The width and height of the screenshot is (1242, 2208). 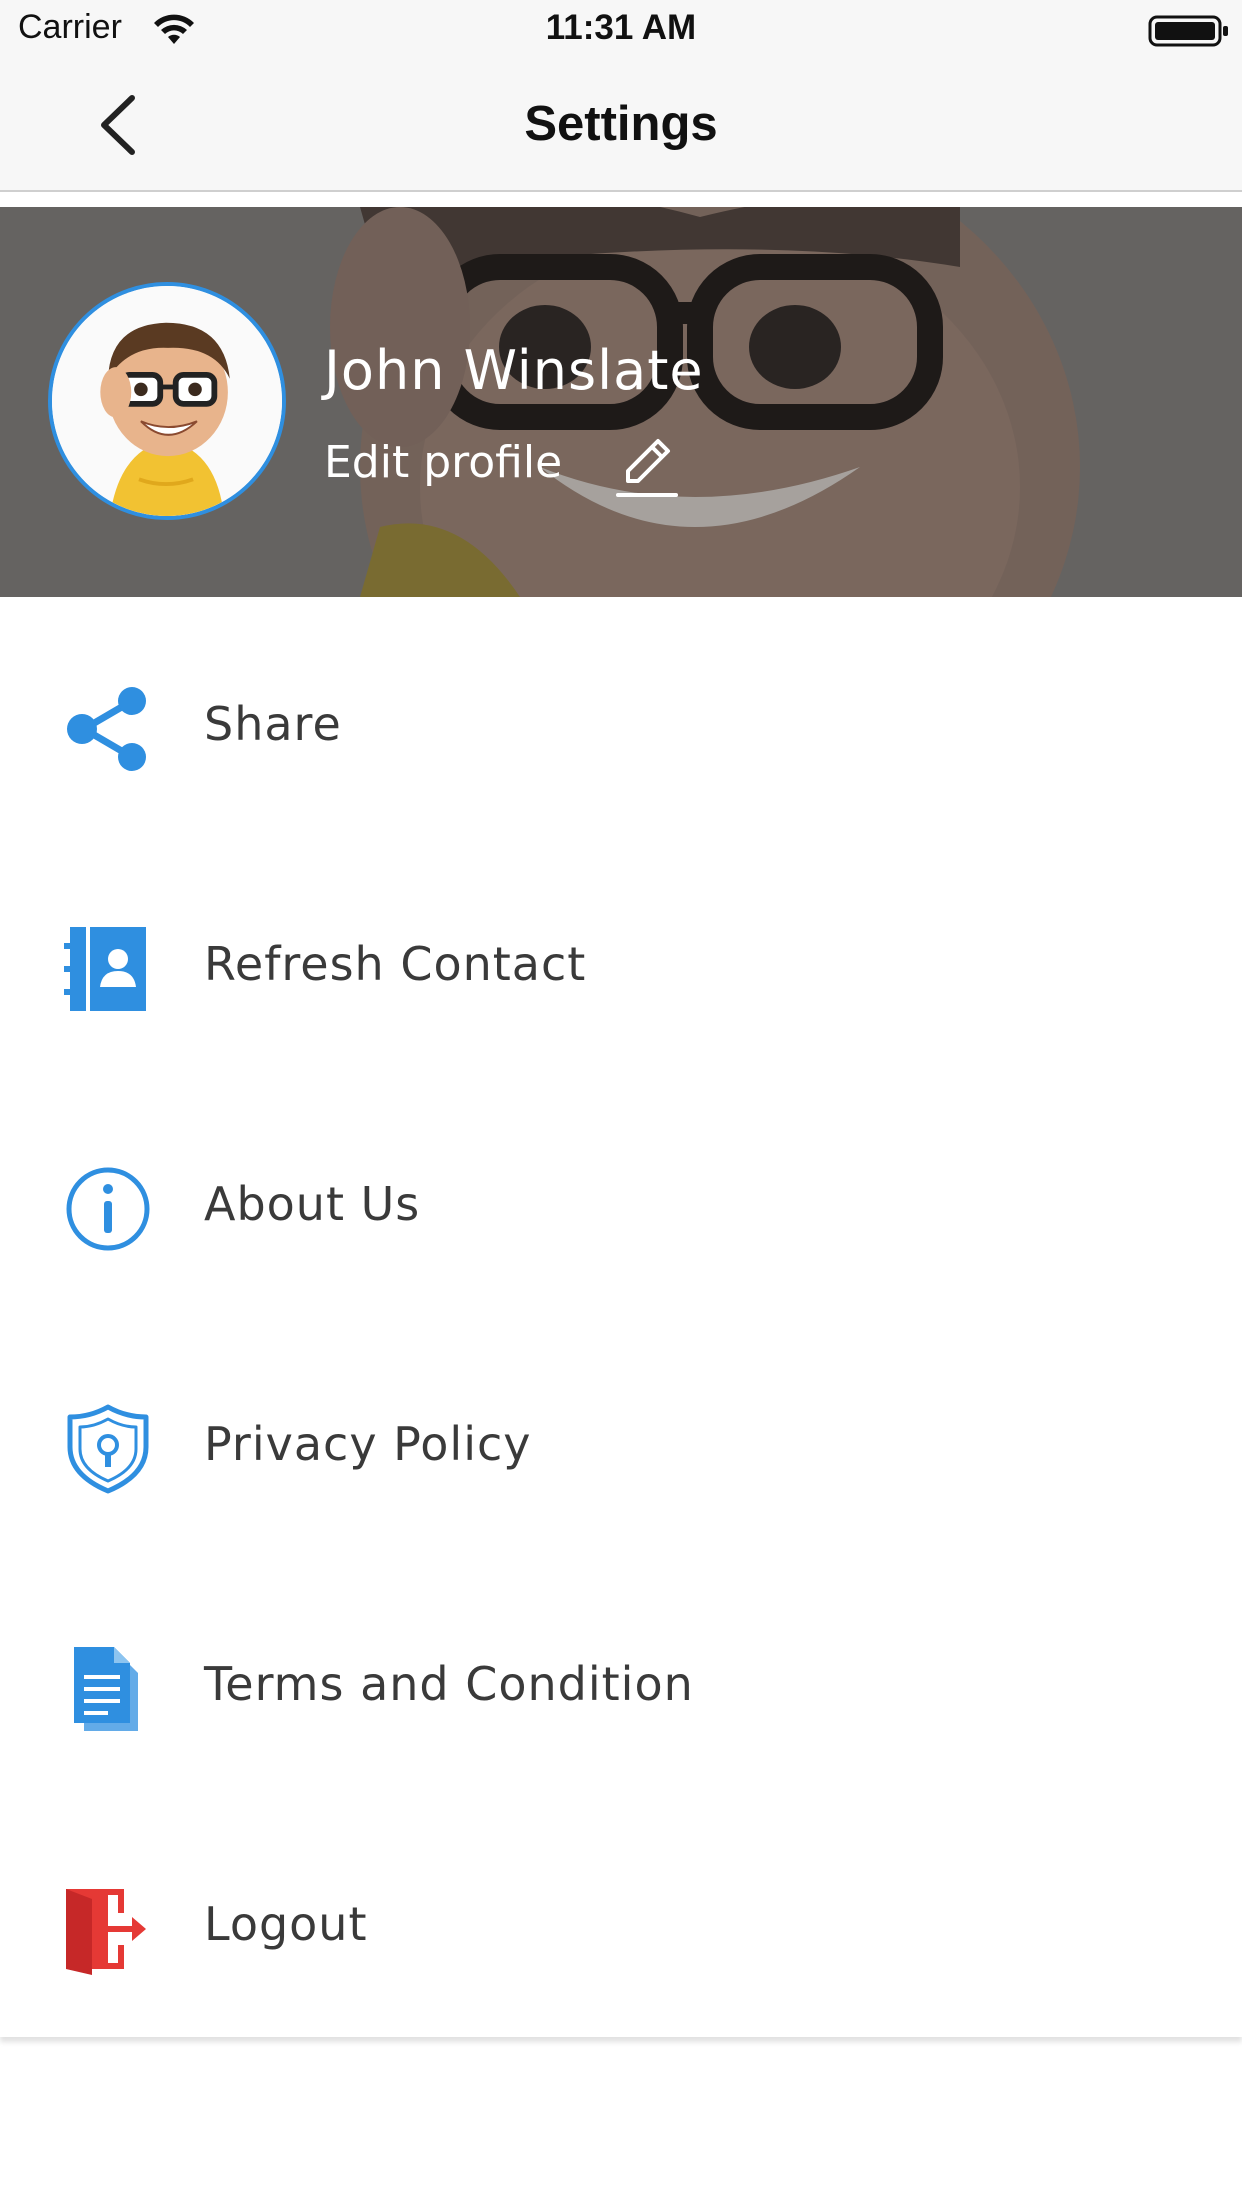 I want to click on profile-name: John Winslate, so click(x=514, y=370).